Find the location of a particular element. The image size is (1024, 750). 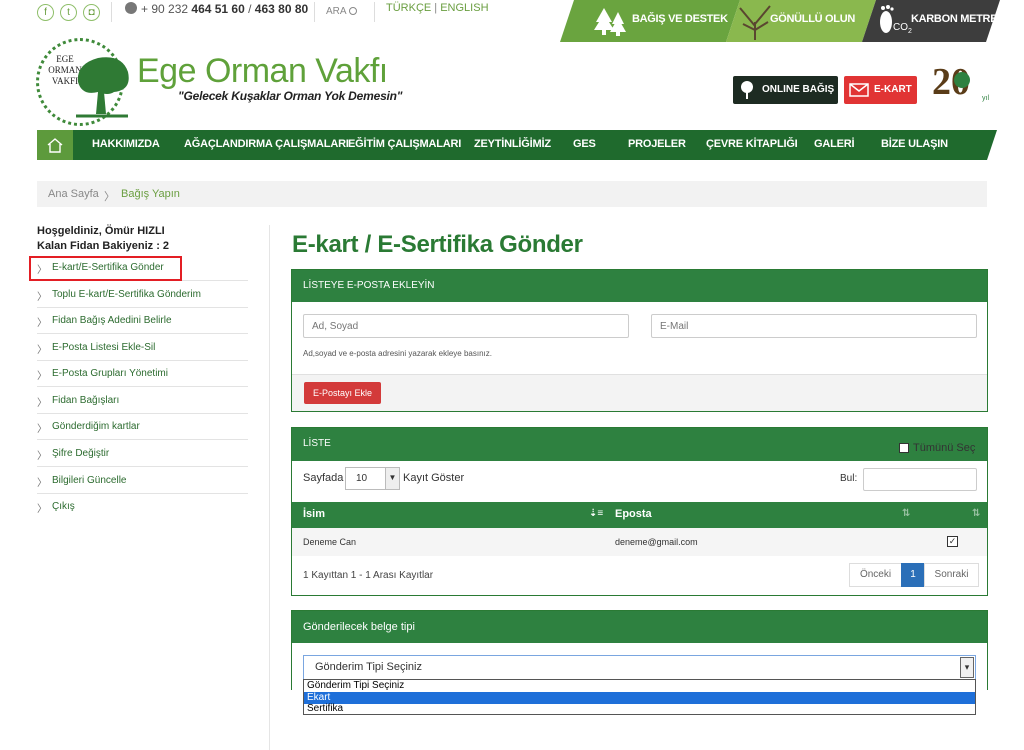

sidebar-item-label: Şifre Değiştir is located at coordinates (81, 453).